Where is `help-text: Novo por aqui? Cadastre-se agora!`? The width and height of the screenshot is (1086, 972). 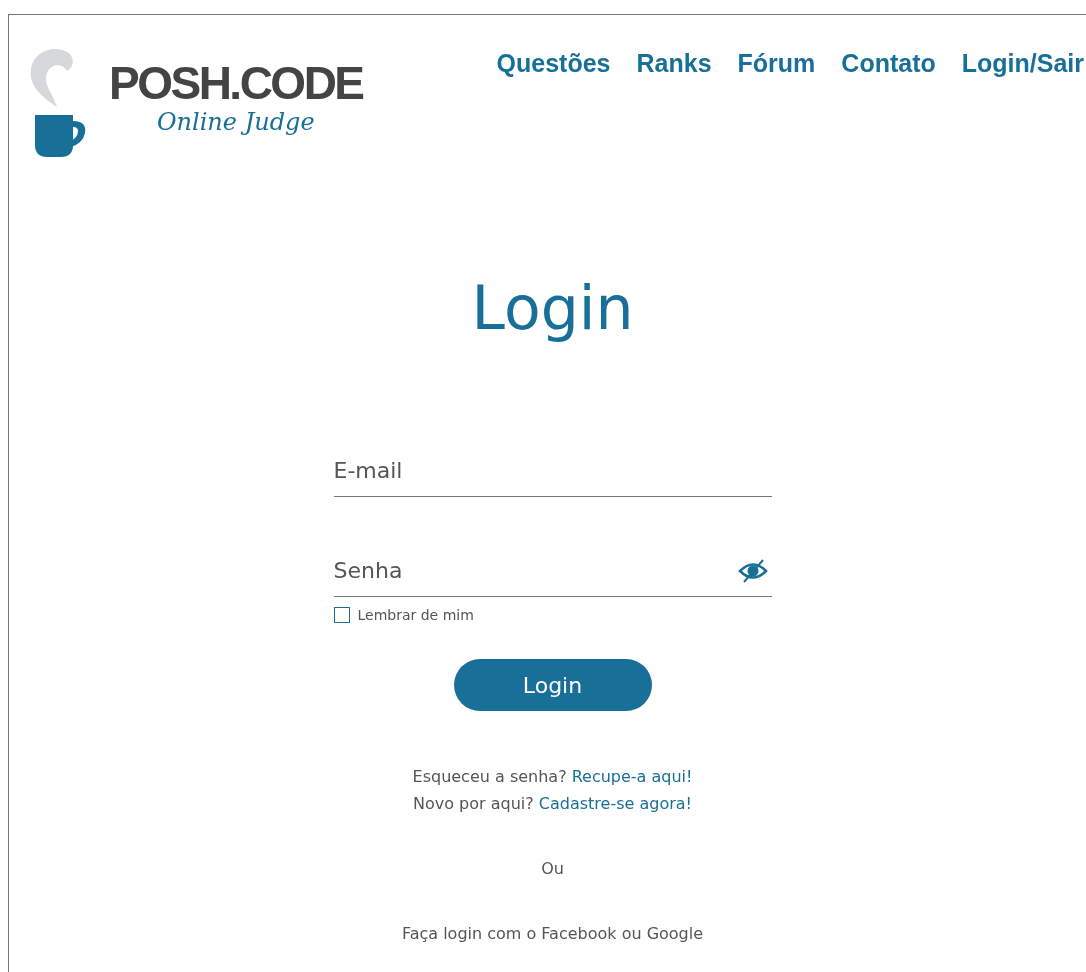
help-text: Novo por aqui? Cadastre-se agora! is located at coordinates (552, 803).